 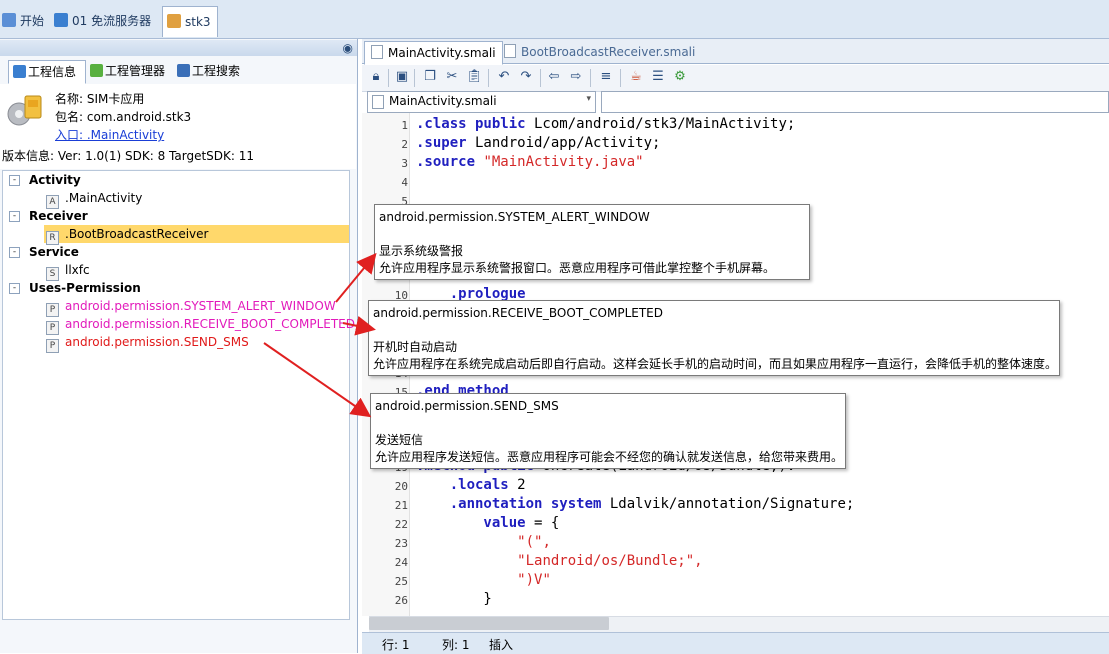 I want to click on android-build-icon: ⚙, so click(x=680, y=77).